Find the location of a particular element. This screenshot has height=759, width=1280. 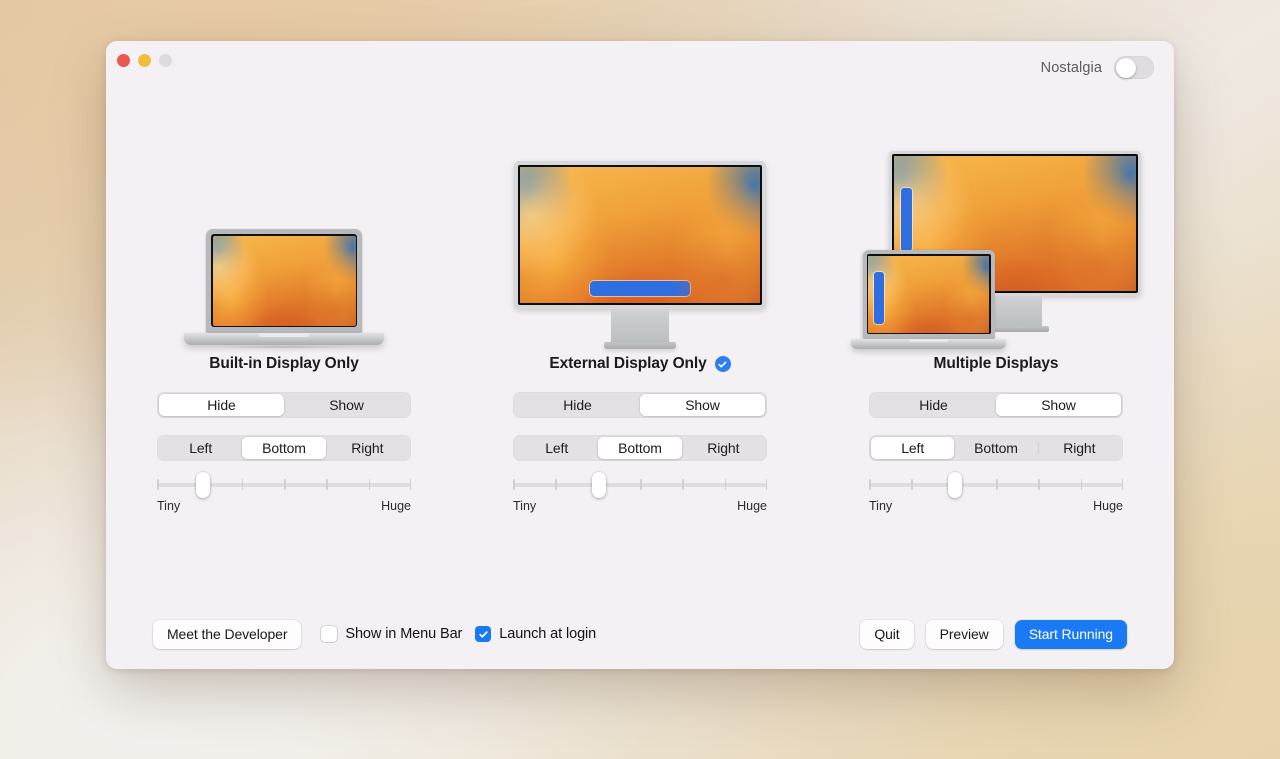

macbook-shadow is located at coordinates (284, 347).